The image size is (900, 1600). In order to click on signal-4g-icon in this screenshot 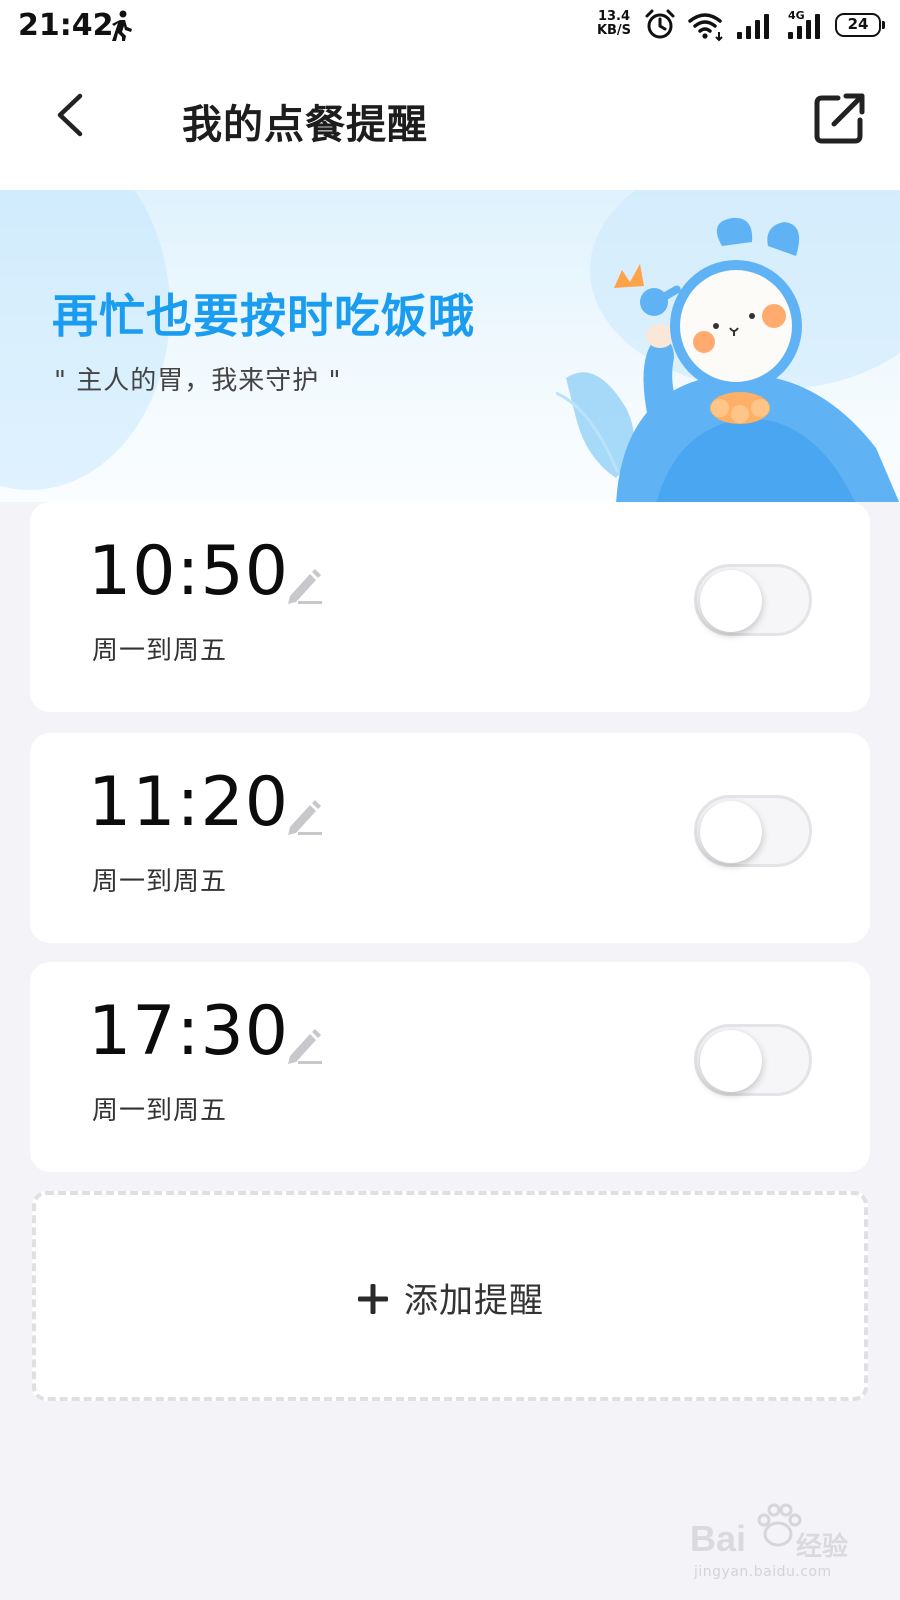, I will do `click(804, 26)`.